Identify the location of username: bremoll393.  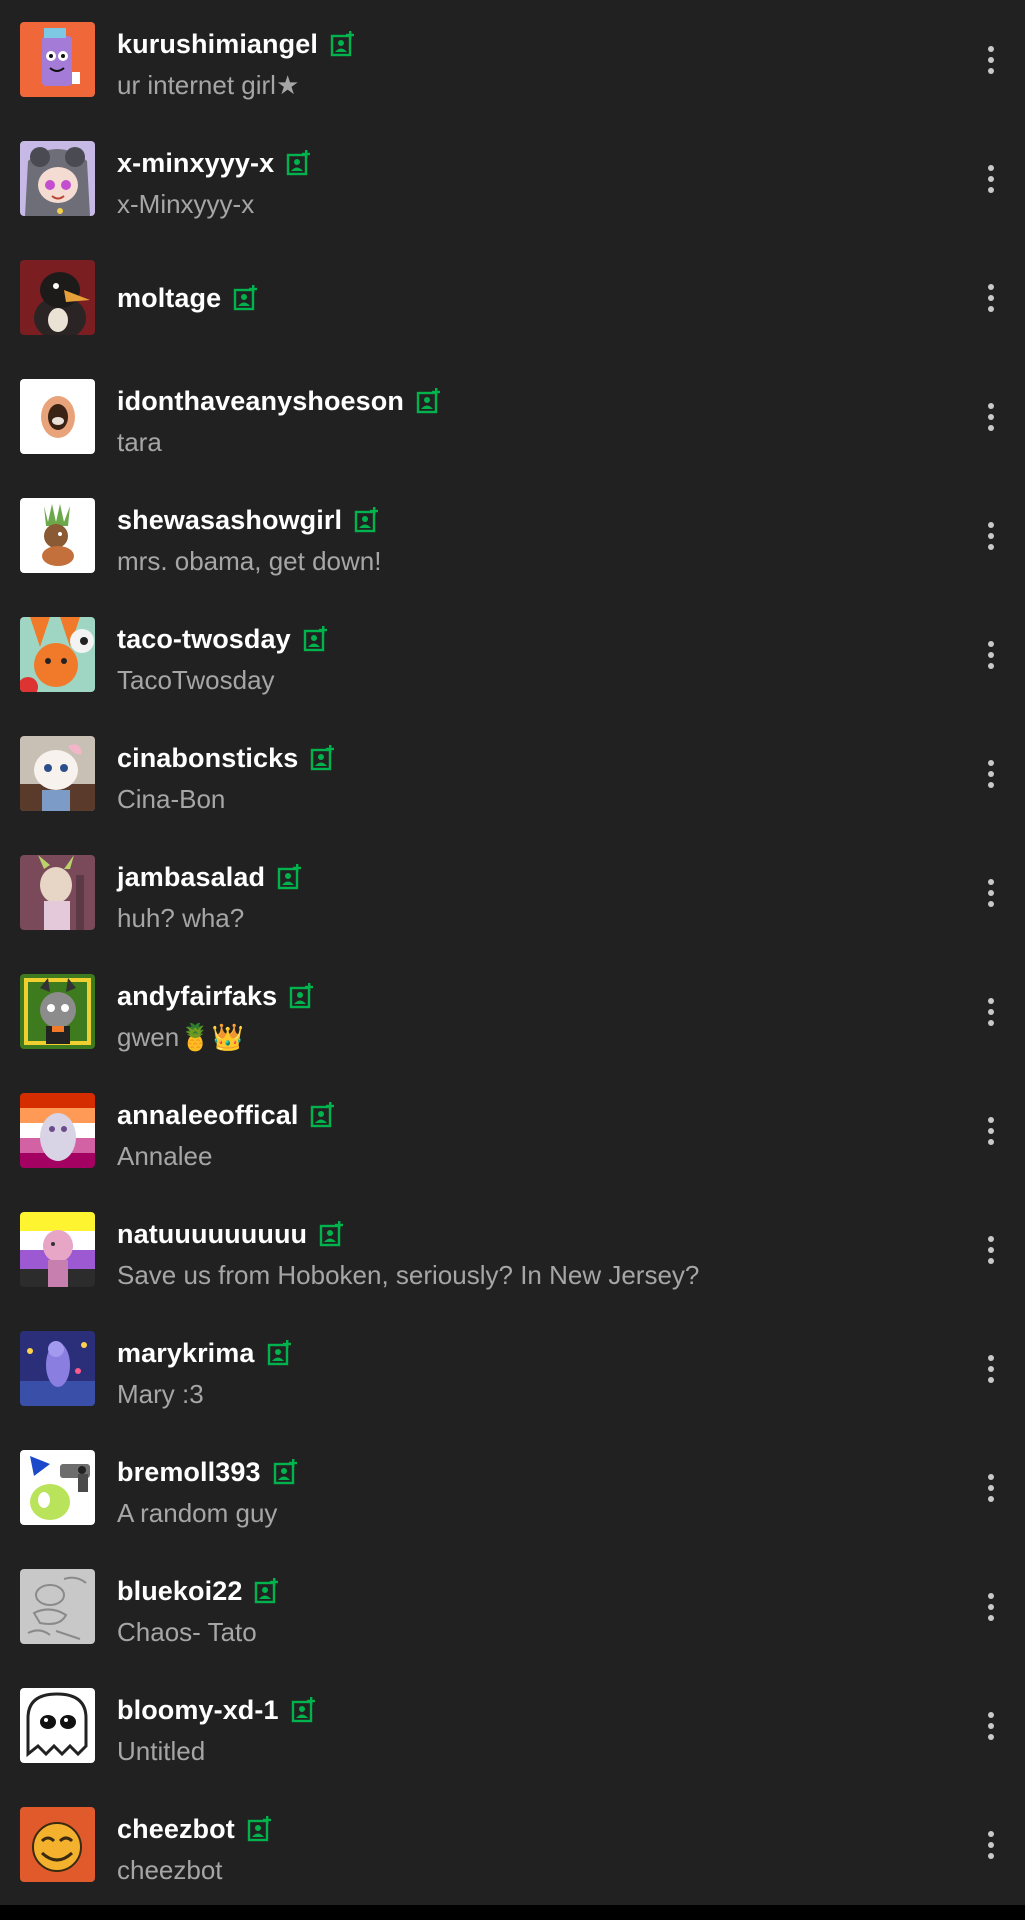
(189, 1472).